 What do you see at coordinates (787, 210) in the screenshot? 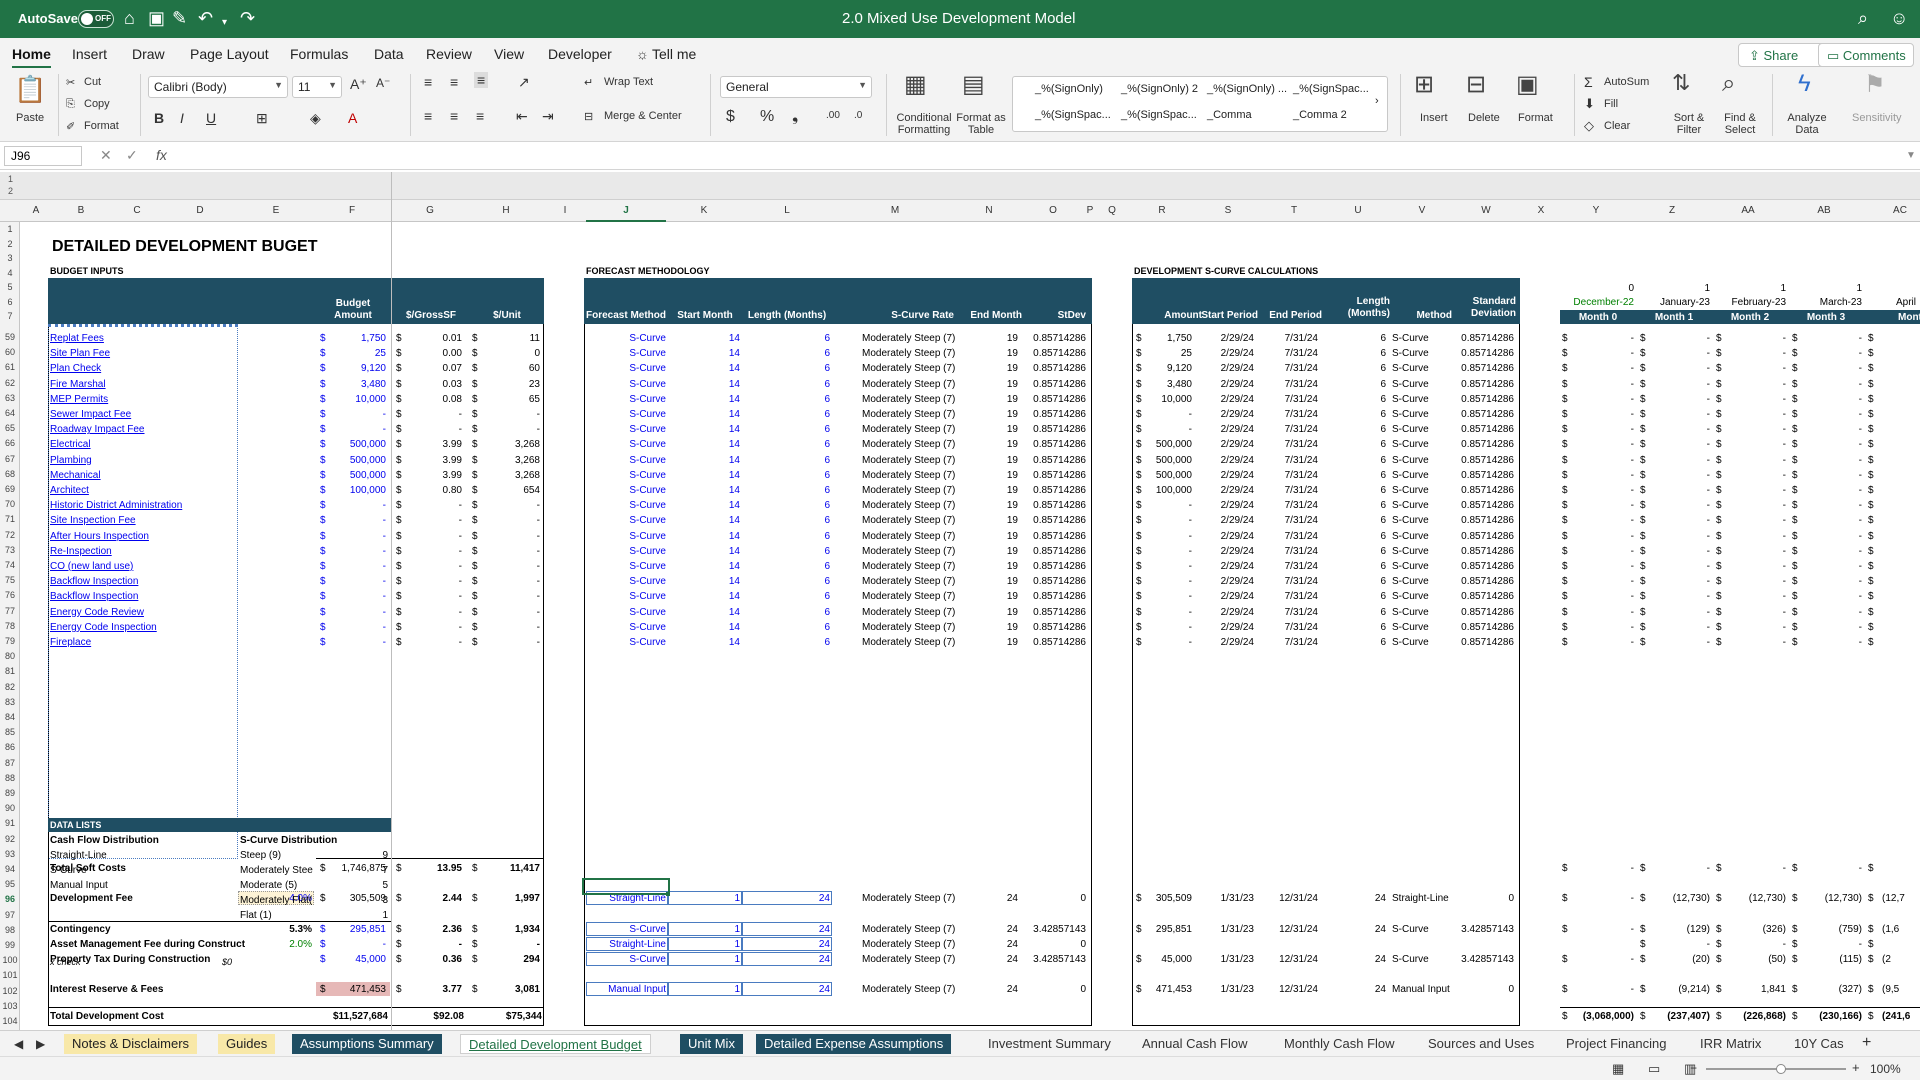
I see `col-header: L` at bounding box center [787, 210].